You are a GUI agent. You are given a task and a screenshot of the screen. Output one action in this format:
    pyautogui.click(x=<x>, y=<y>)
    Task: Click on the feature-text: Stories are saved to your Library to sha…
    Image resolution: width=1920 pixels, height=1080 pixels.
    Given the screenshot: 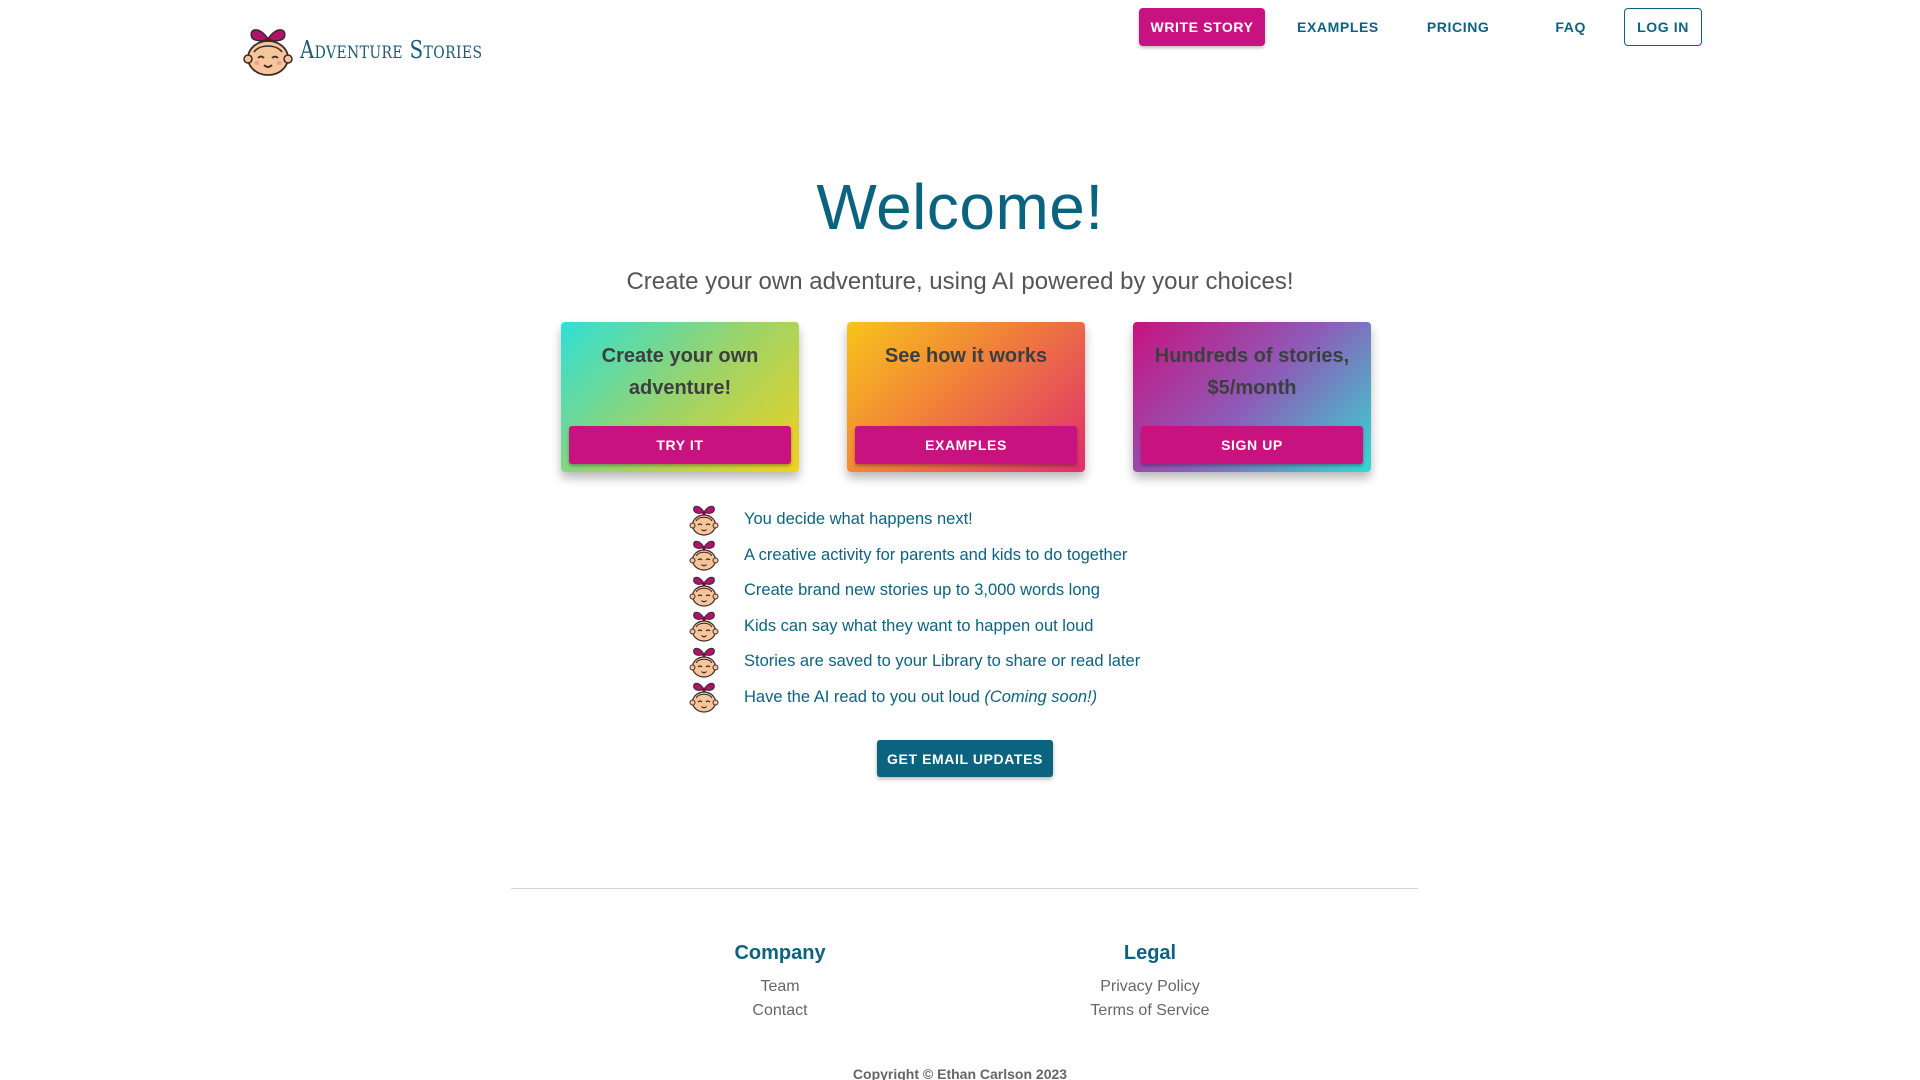 What is the action you would take?
    pyautogui.click(x=942, y=661)
    